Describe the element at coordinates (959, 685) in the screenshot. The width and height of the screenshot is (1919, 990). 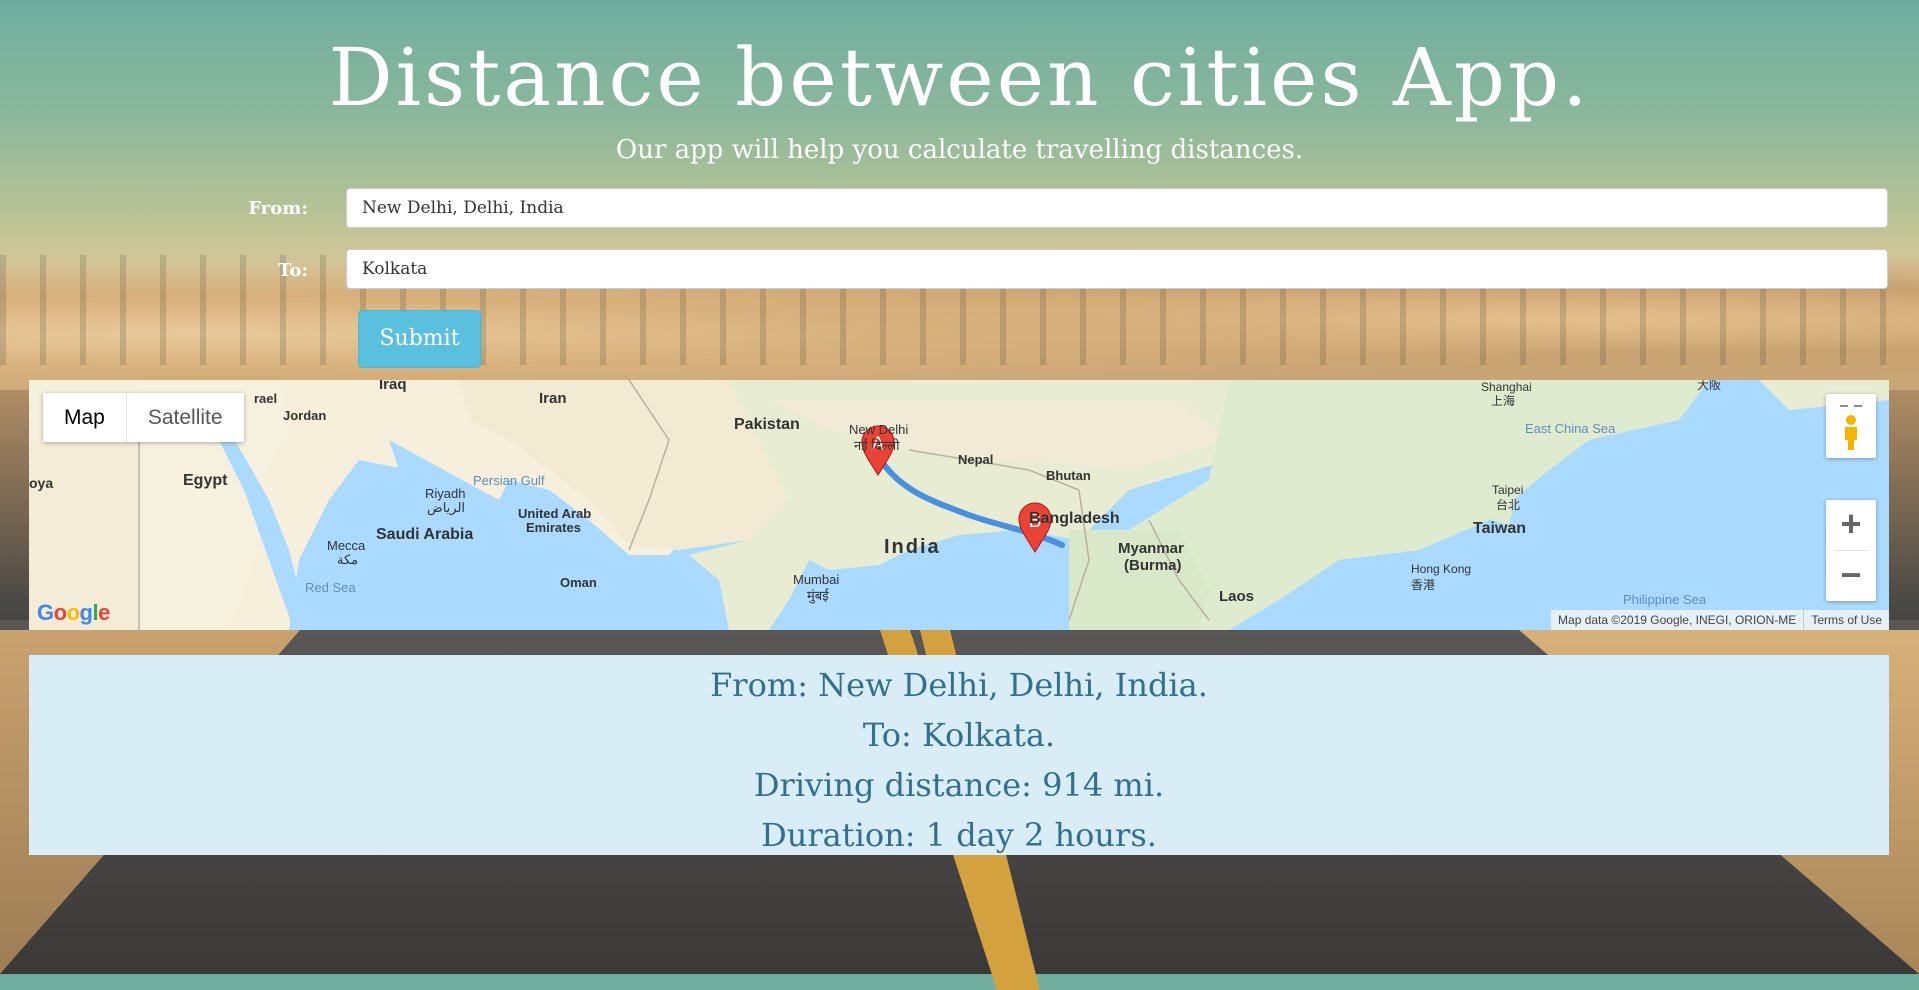
I see `result-from: From: New Delhi, Delhi, India.` at that location.